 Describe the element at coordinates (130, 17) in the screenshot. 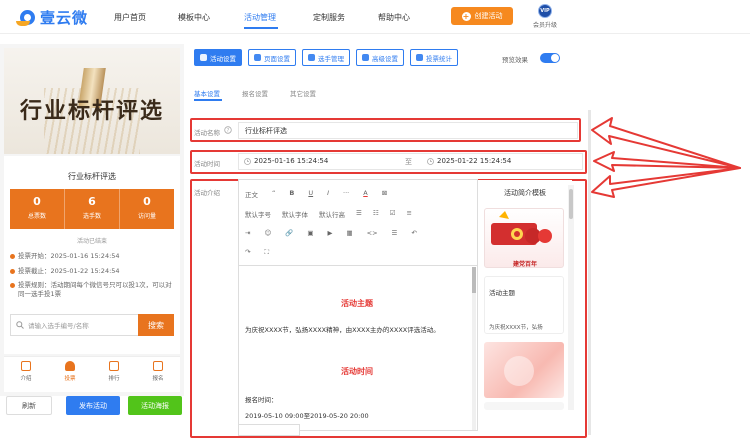

I see `nav-item-home: 用户首页` at that location.